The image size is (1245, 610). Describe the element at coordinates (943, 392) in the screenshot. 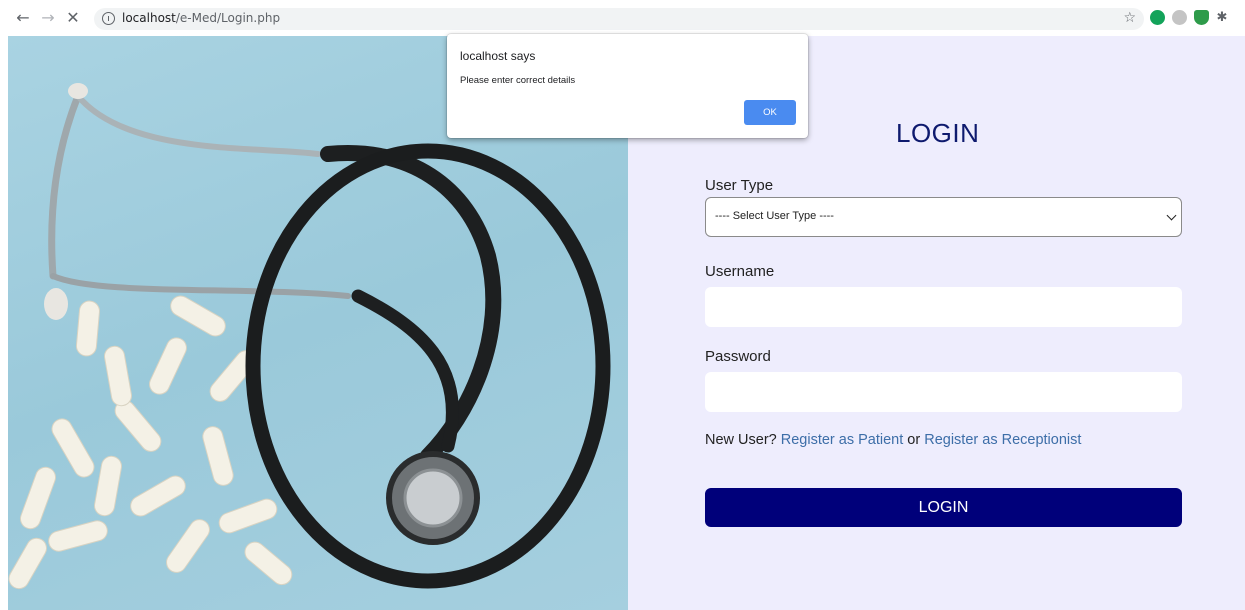

I see `password-input` at that location.